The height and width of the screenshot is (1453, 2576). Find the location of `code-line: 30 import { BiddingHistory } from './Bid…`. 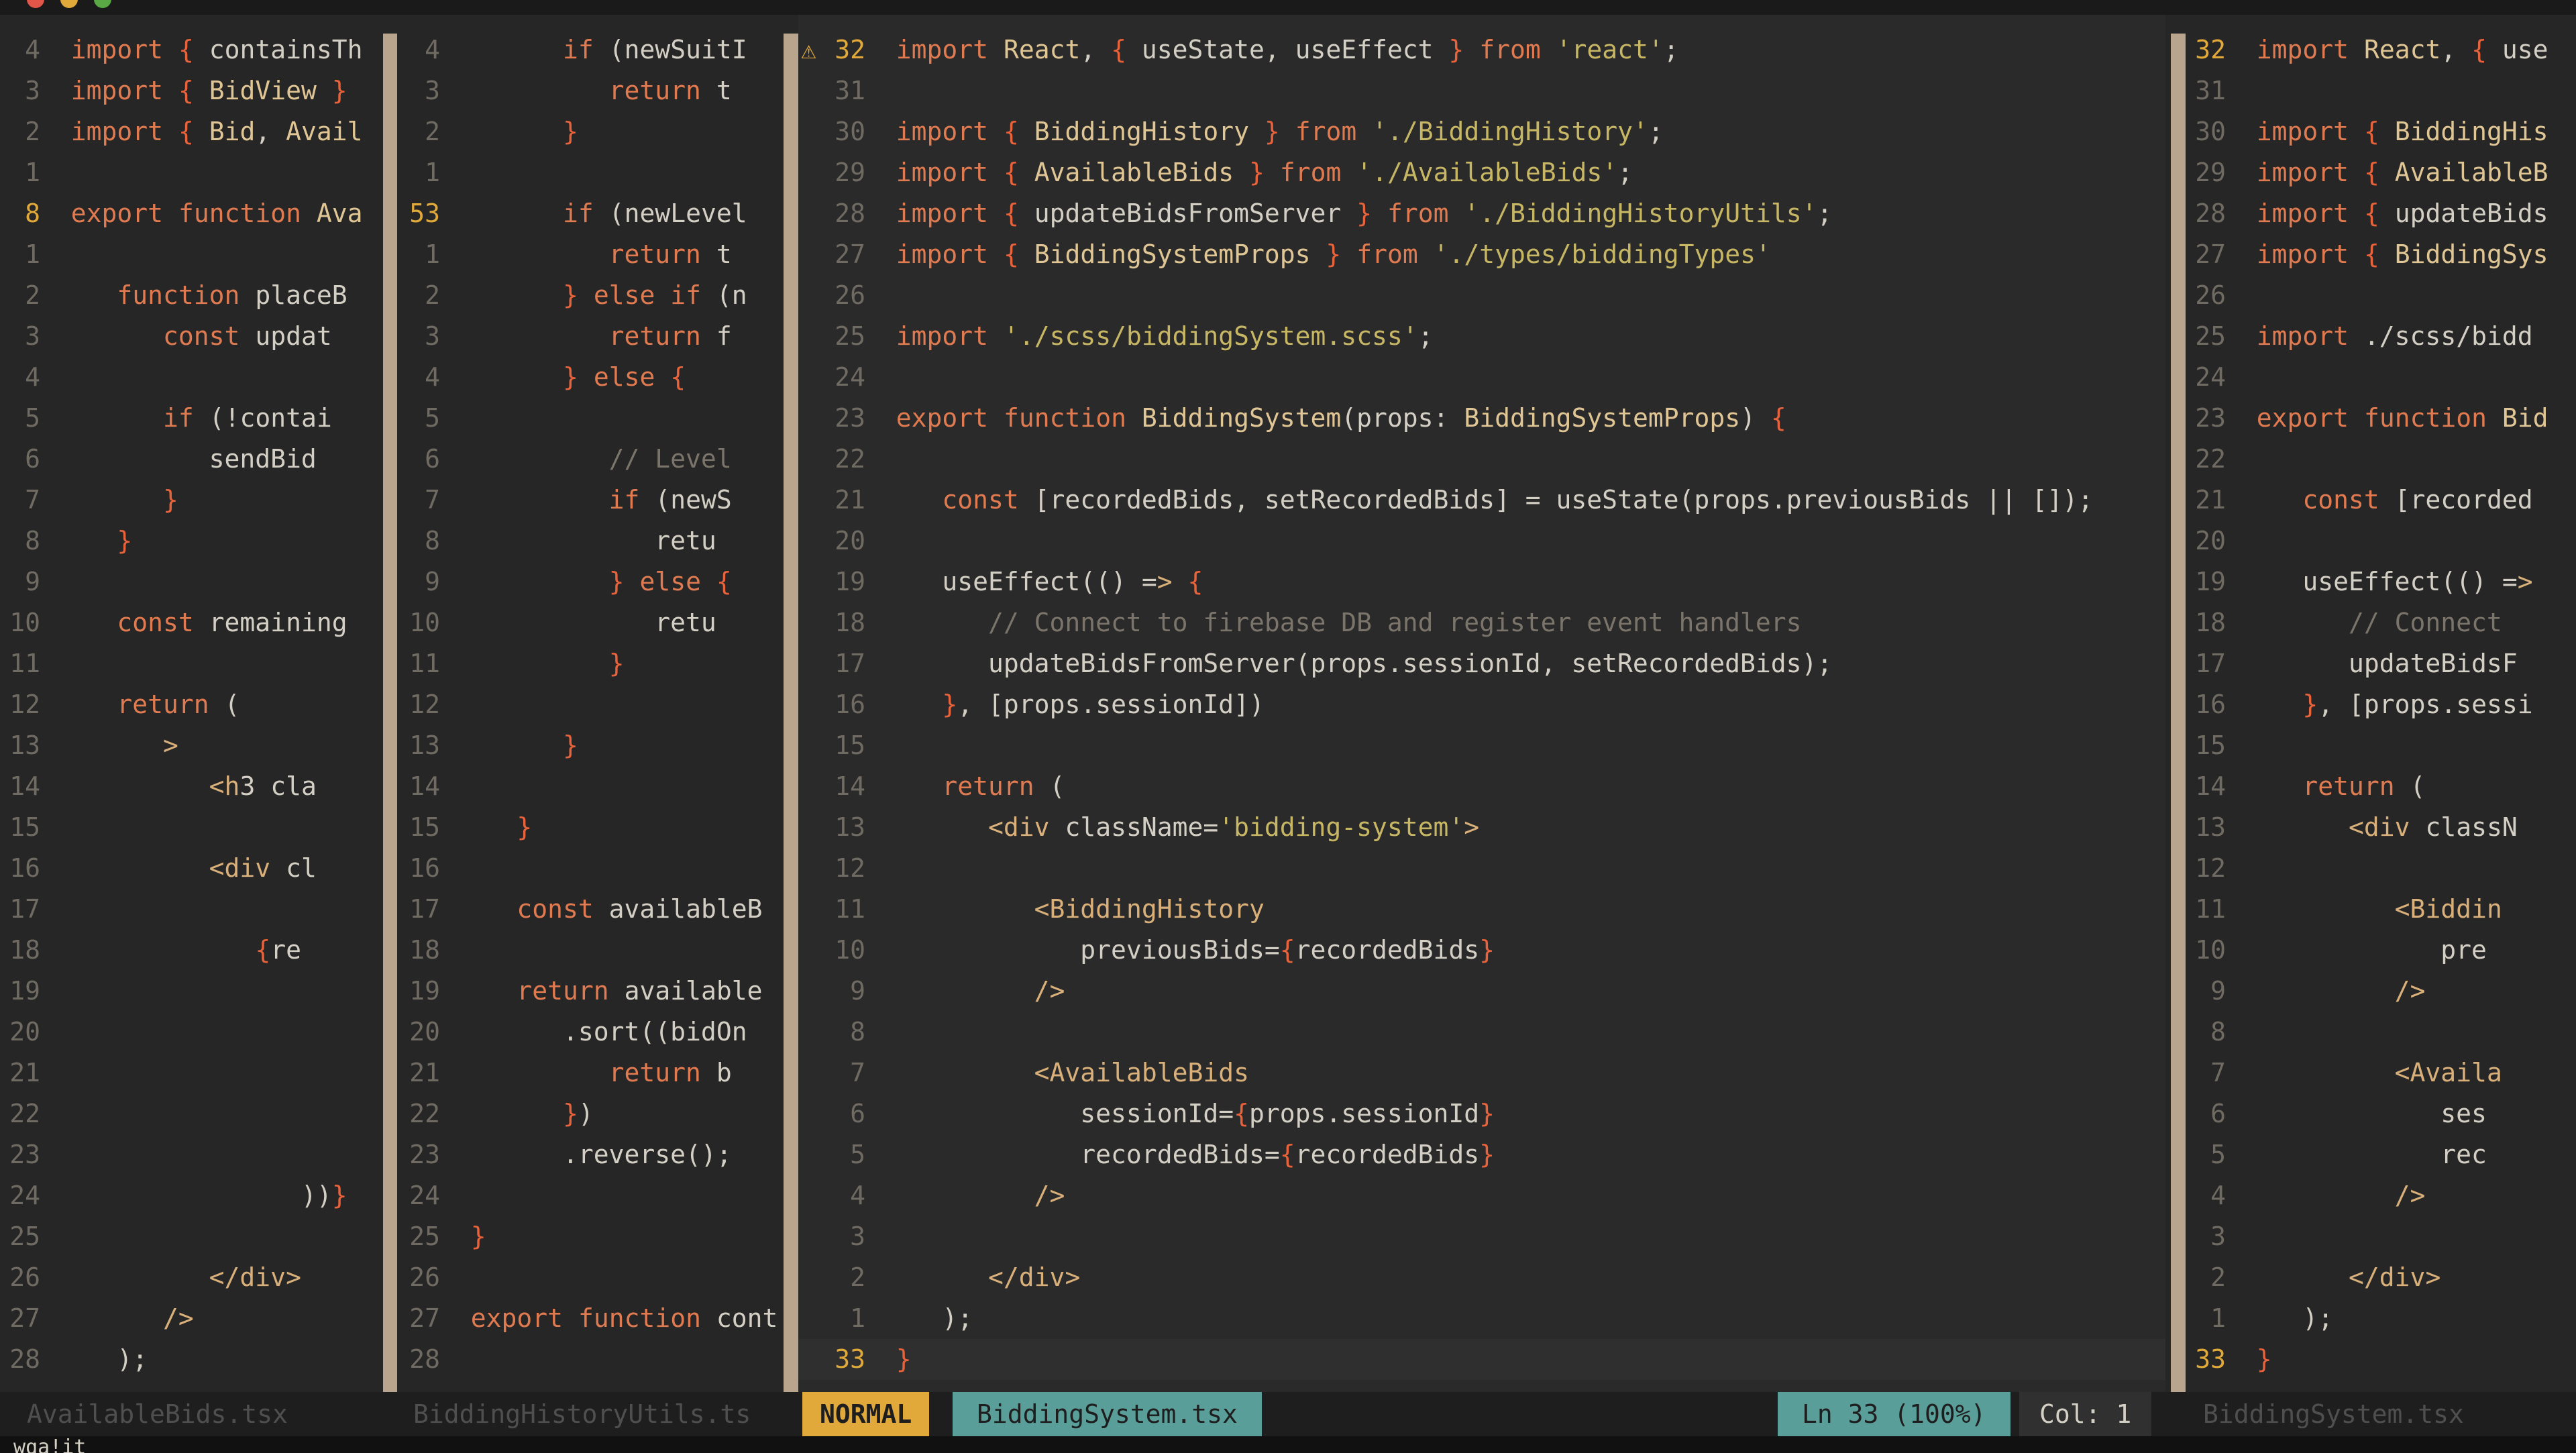

code-line: 30 import { BiddingHistory } from './Bid… is located at coordinates (1481, 132).